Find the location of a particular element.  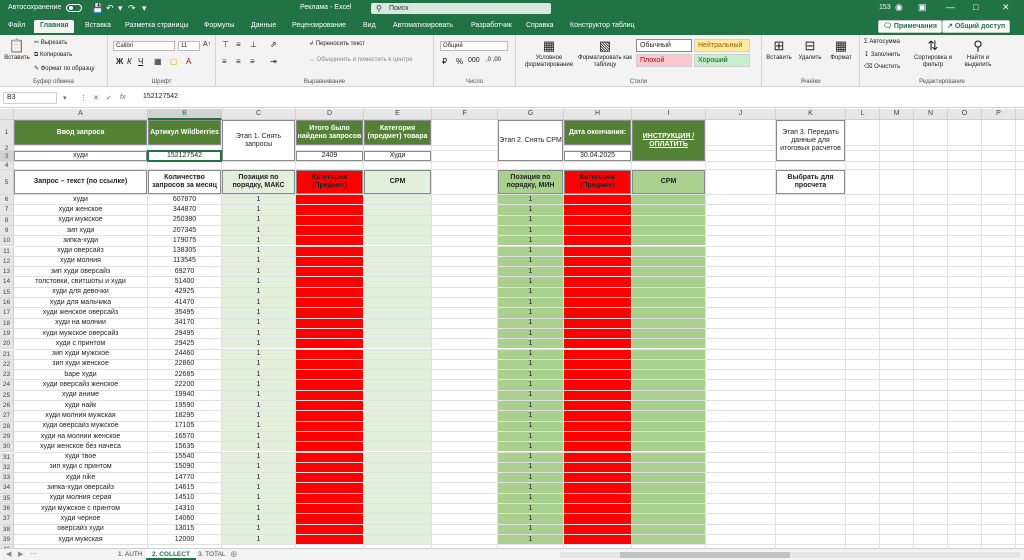

style-normal: Обычный is located at coordinates (664, 45).